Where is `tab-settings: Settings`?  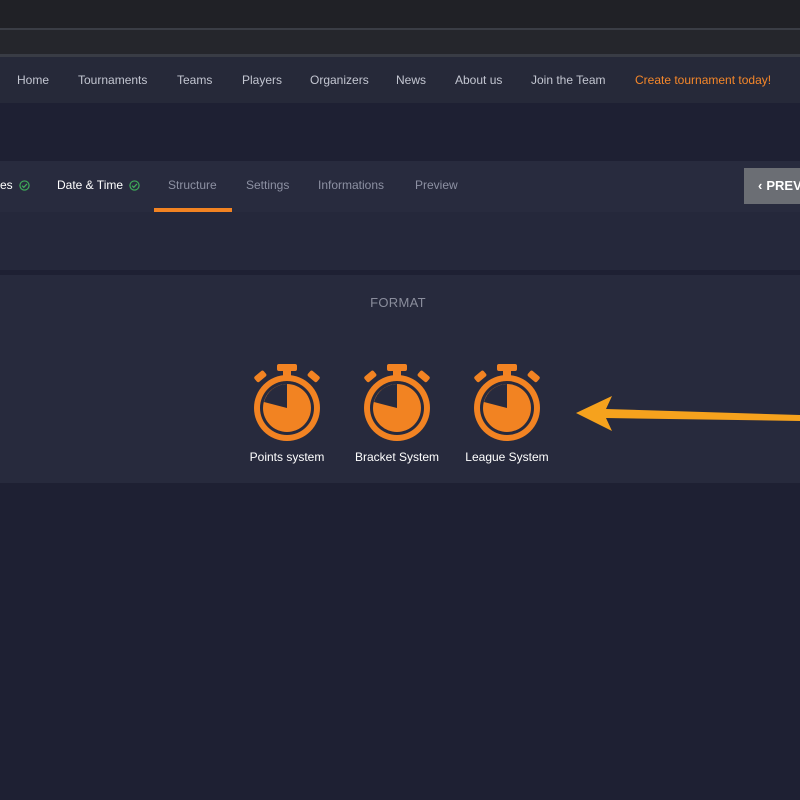 tab-settings: Settings is located at coordinates (267, 185).